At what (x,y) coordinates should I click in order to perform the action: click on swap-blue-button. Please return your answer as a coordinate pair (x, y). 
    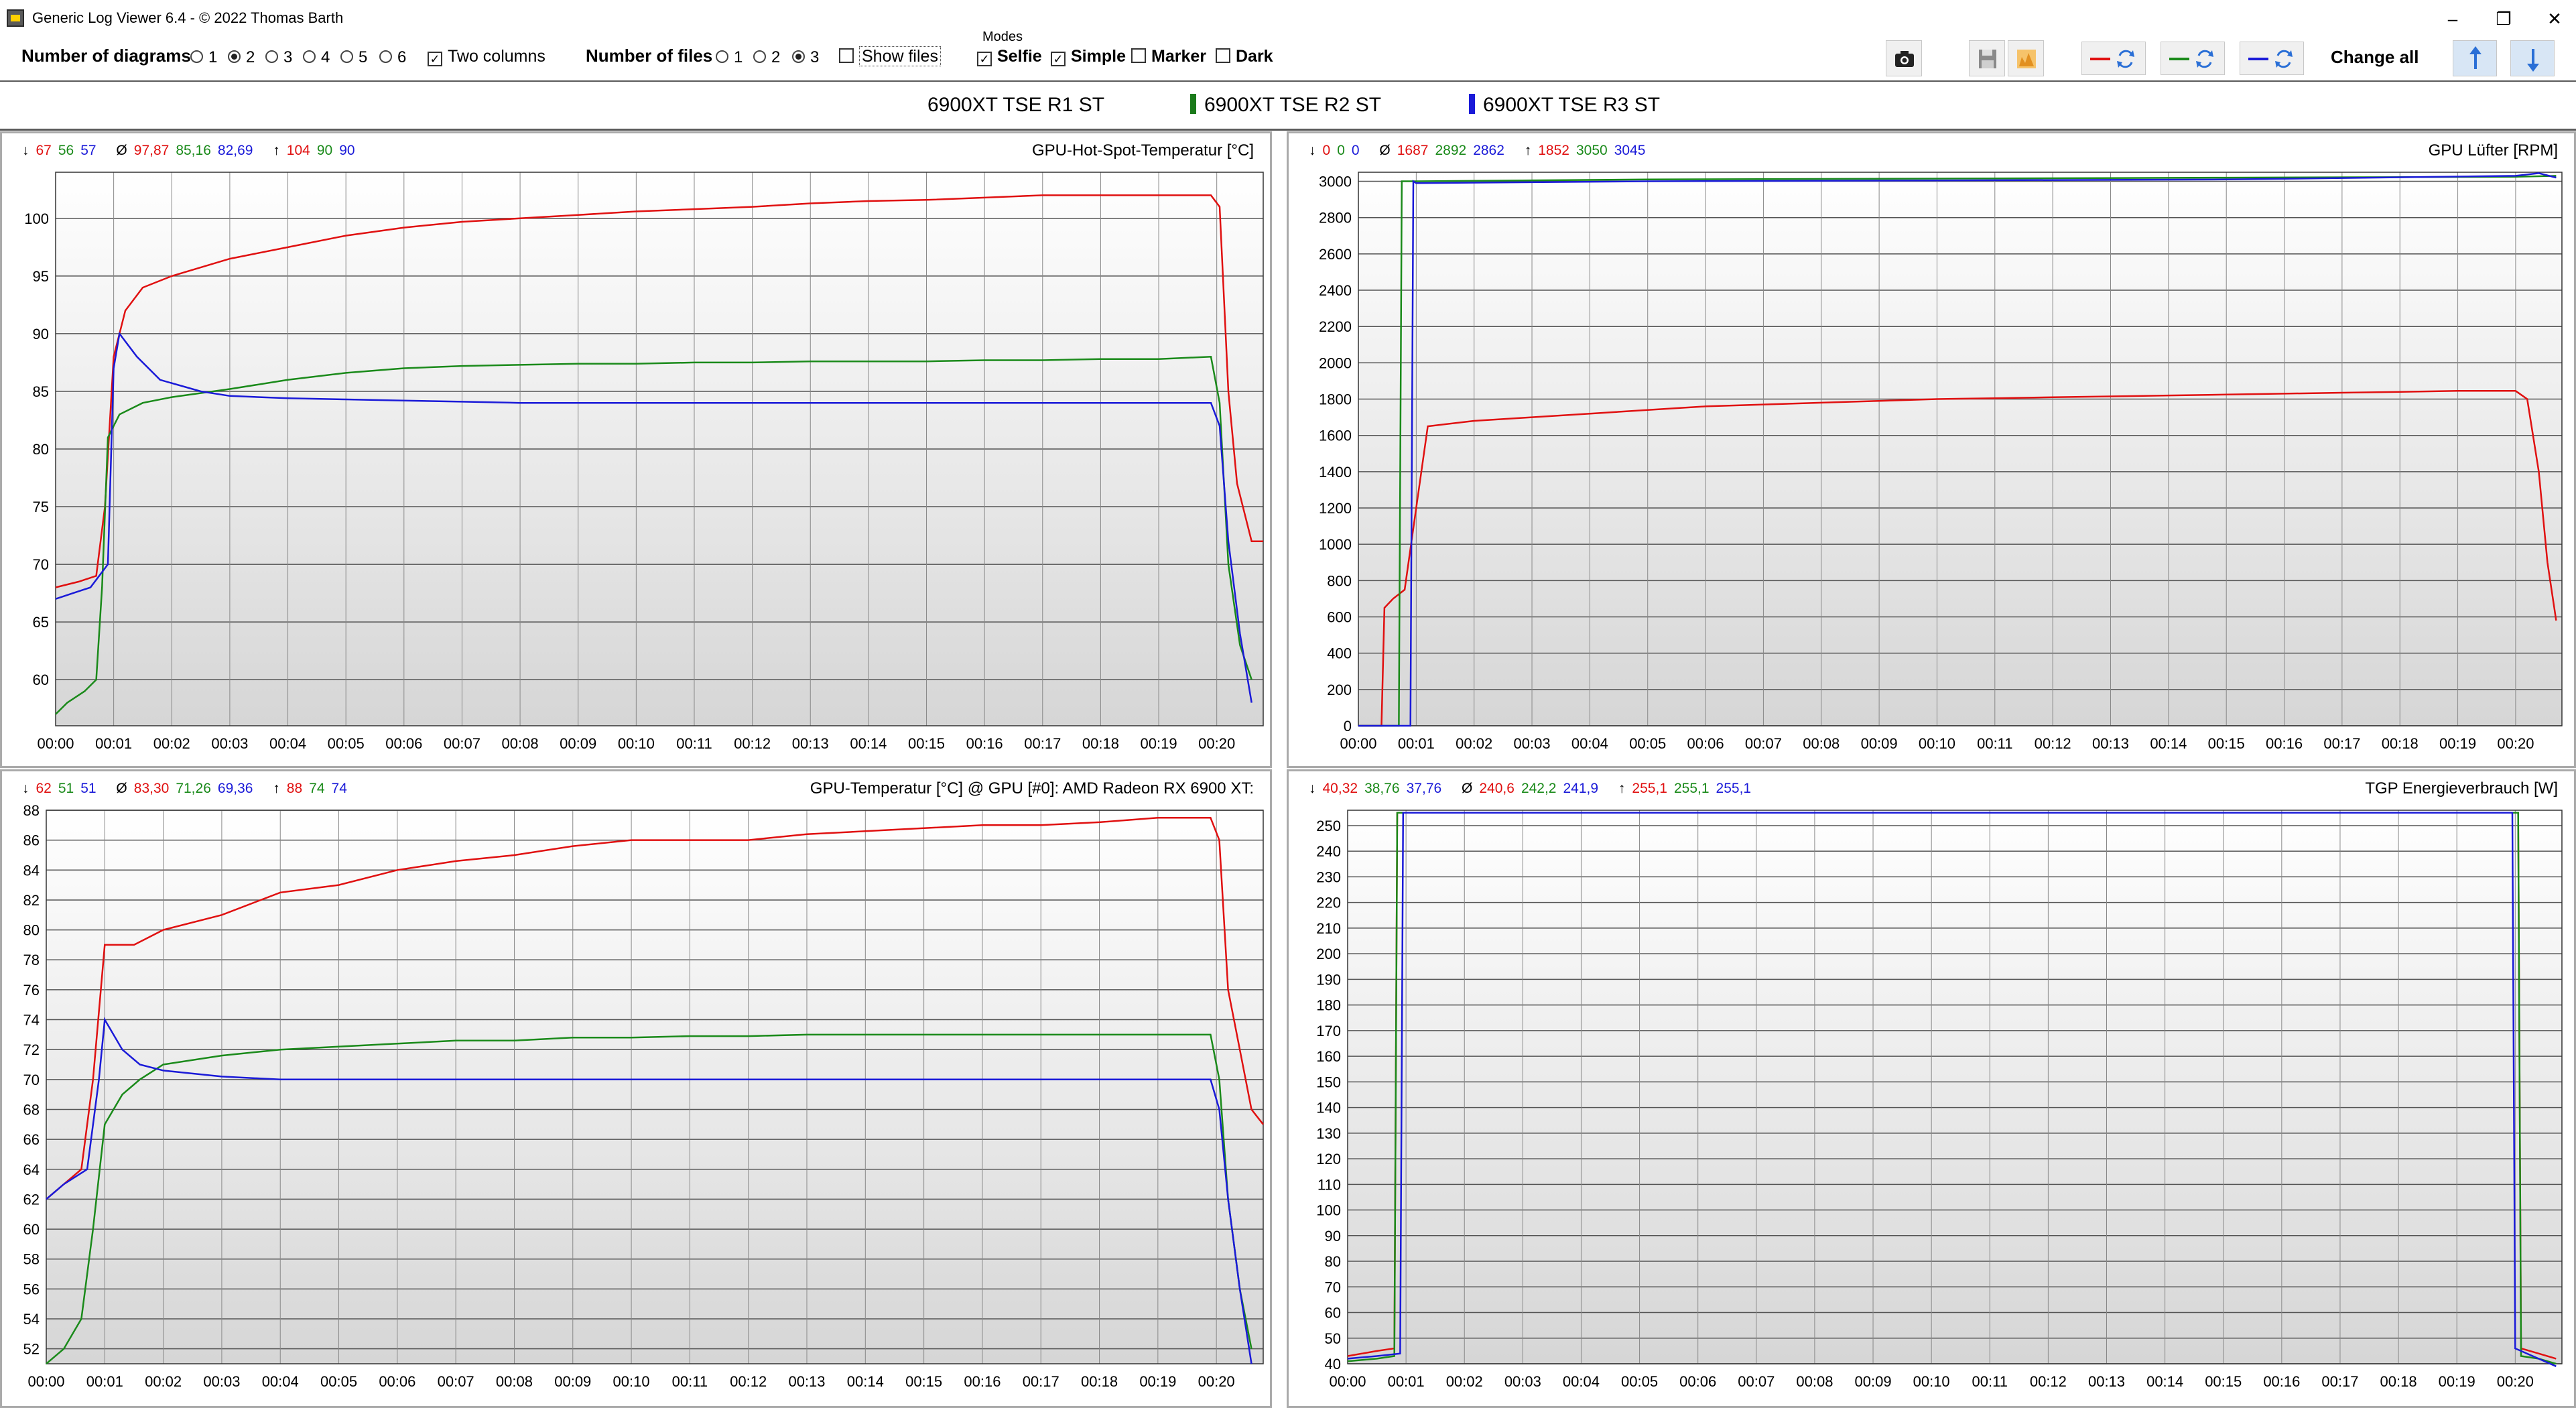
    Looking at the image, I should click on (2272, 58).